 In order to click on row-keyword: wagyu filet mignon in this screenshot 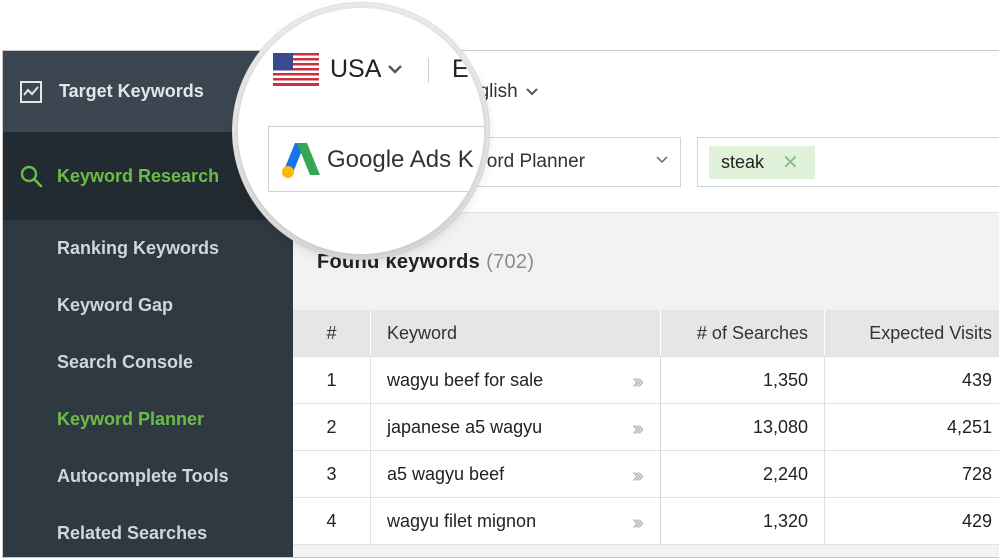, I will do `click(462, 520)`.